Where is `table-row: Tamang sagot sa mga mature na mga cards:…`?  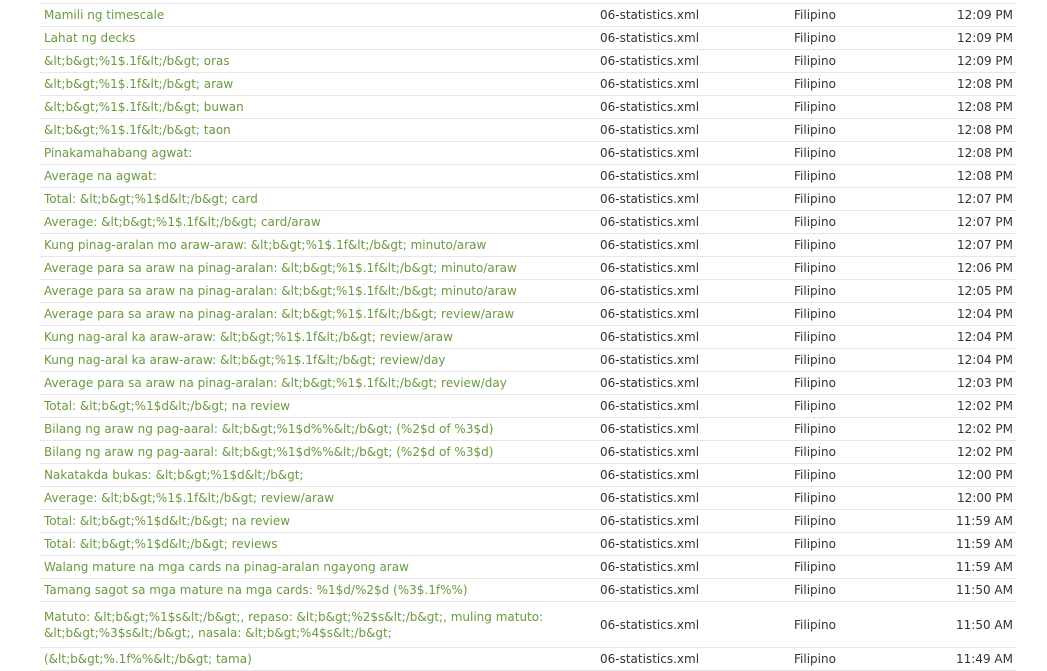
table-row: Tamang sagot sa mga mature na mga cards:… is located at coordinates (528, 590).